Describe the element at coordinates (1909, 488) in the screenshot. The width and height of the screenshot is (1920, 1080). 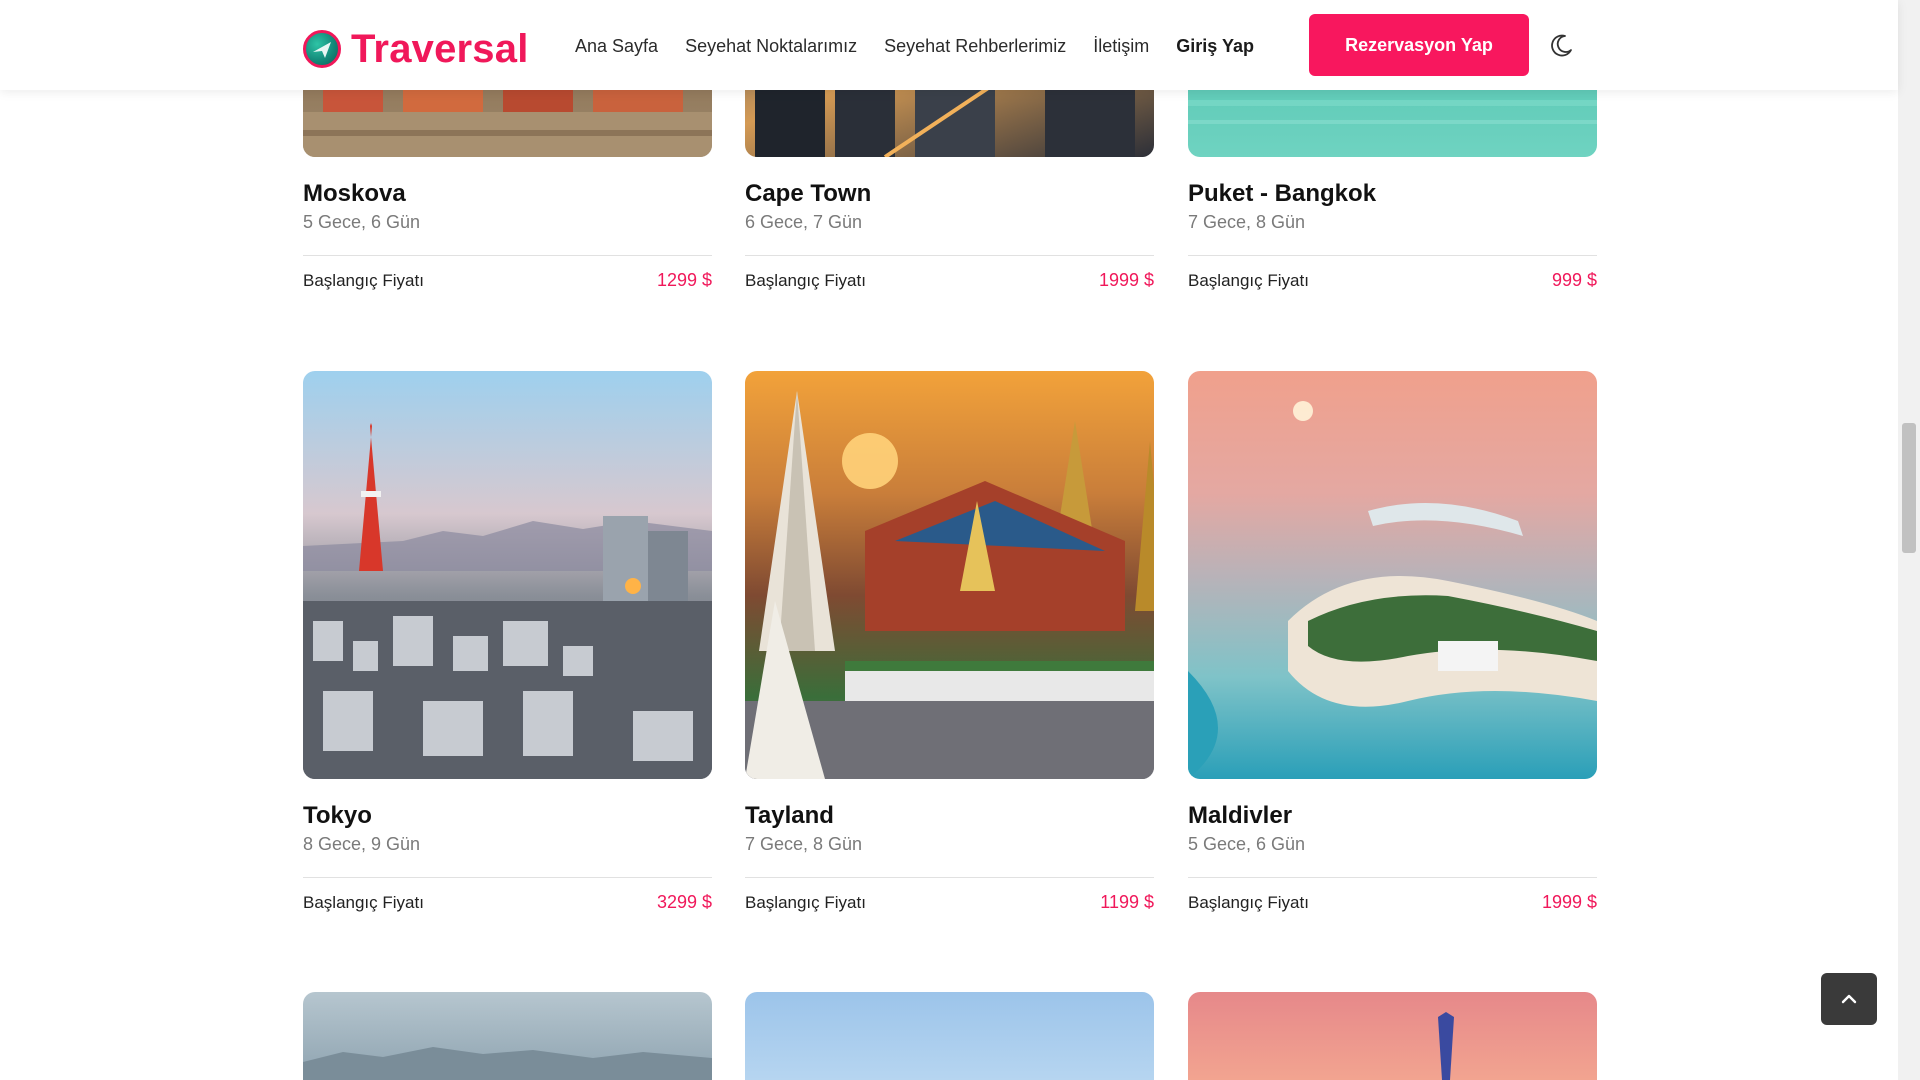
I see `scrollbar-thumb` at that location.